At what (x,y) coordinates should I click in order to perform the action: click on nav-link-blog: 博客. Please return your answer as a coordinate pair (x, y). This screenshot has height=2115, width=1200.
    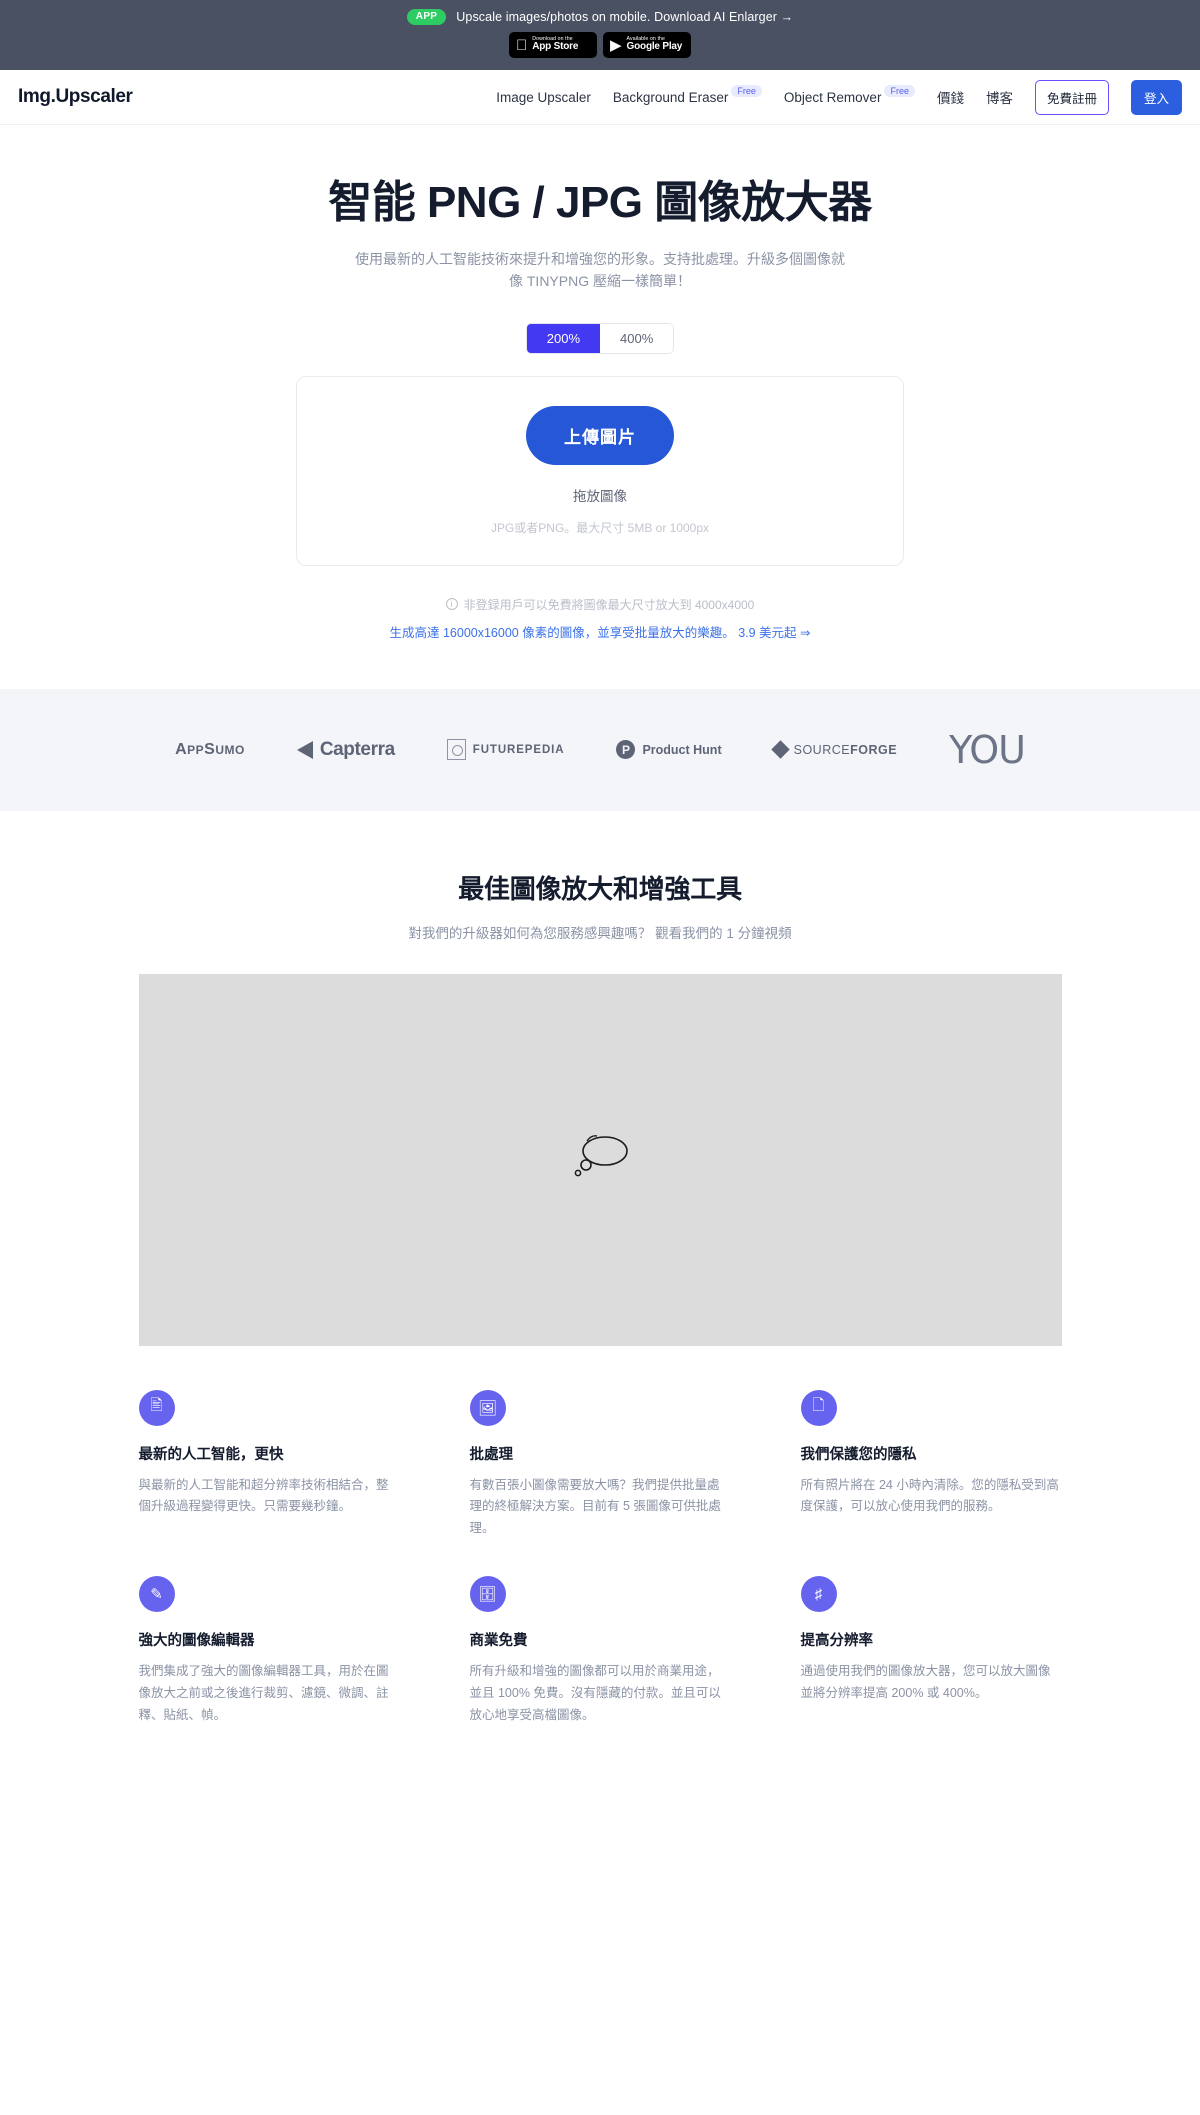
    Looking at the image, I should click on (999, 97).